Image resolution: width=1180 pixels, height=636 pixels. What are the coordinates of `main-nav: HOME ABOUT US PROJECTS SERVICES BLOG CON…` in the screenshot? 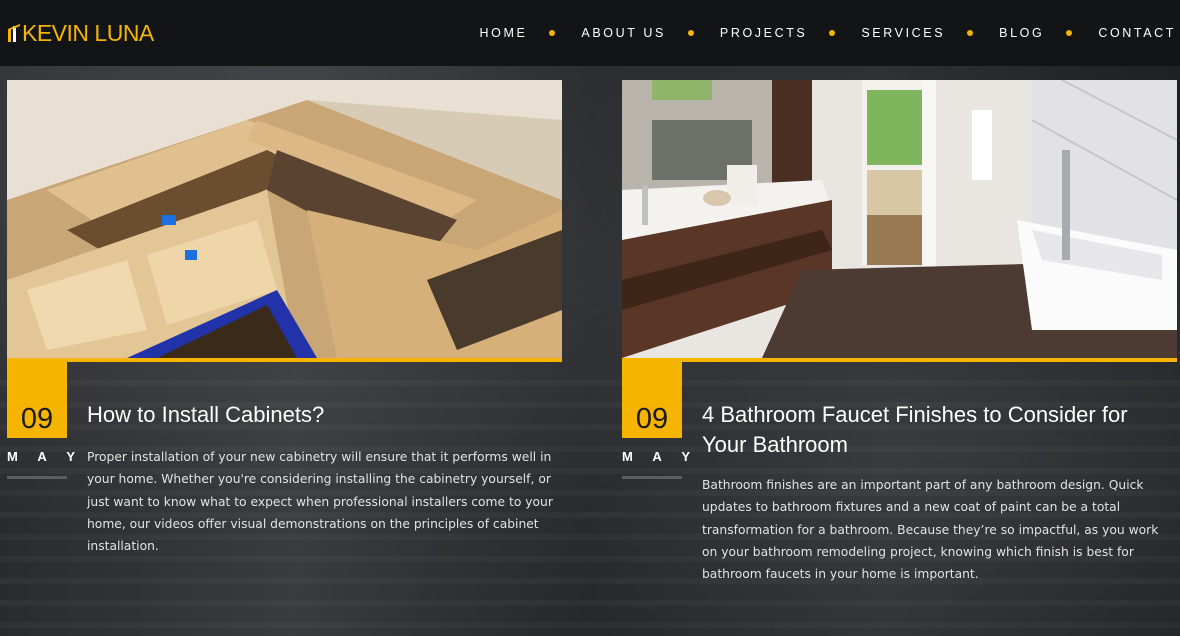 It's located at (830, 33).